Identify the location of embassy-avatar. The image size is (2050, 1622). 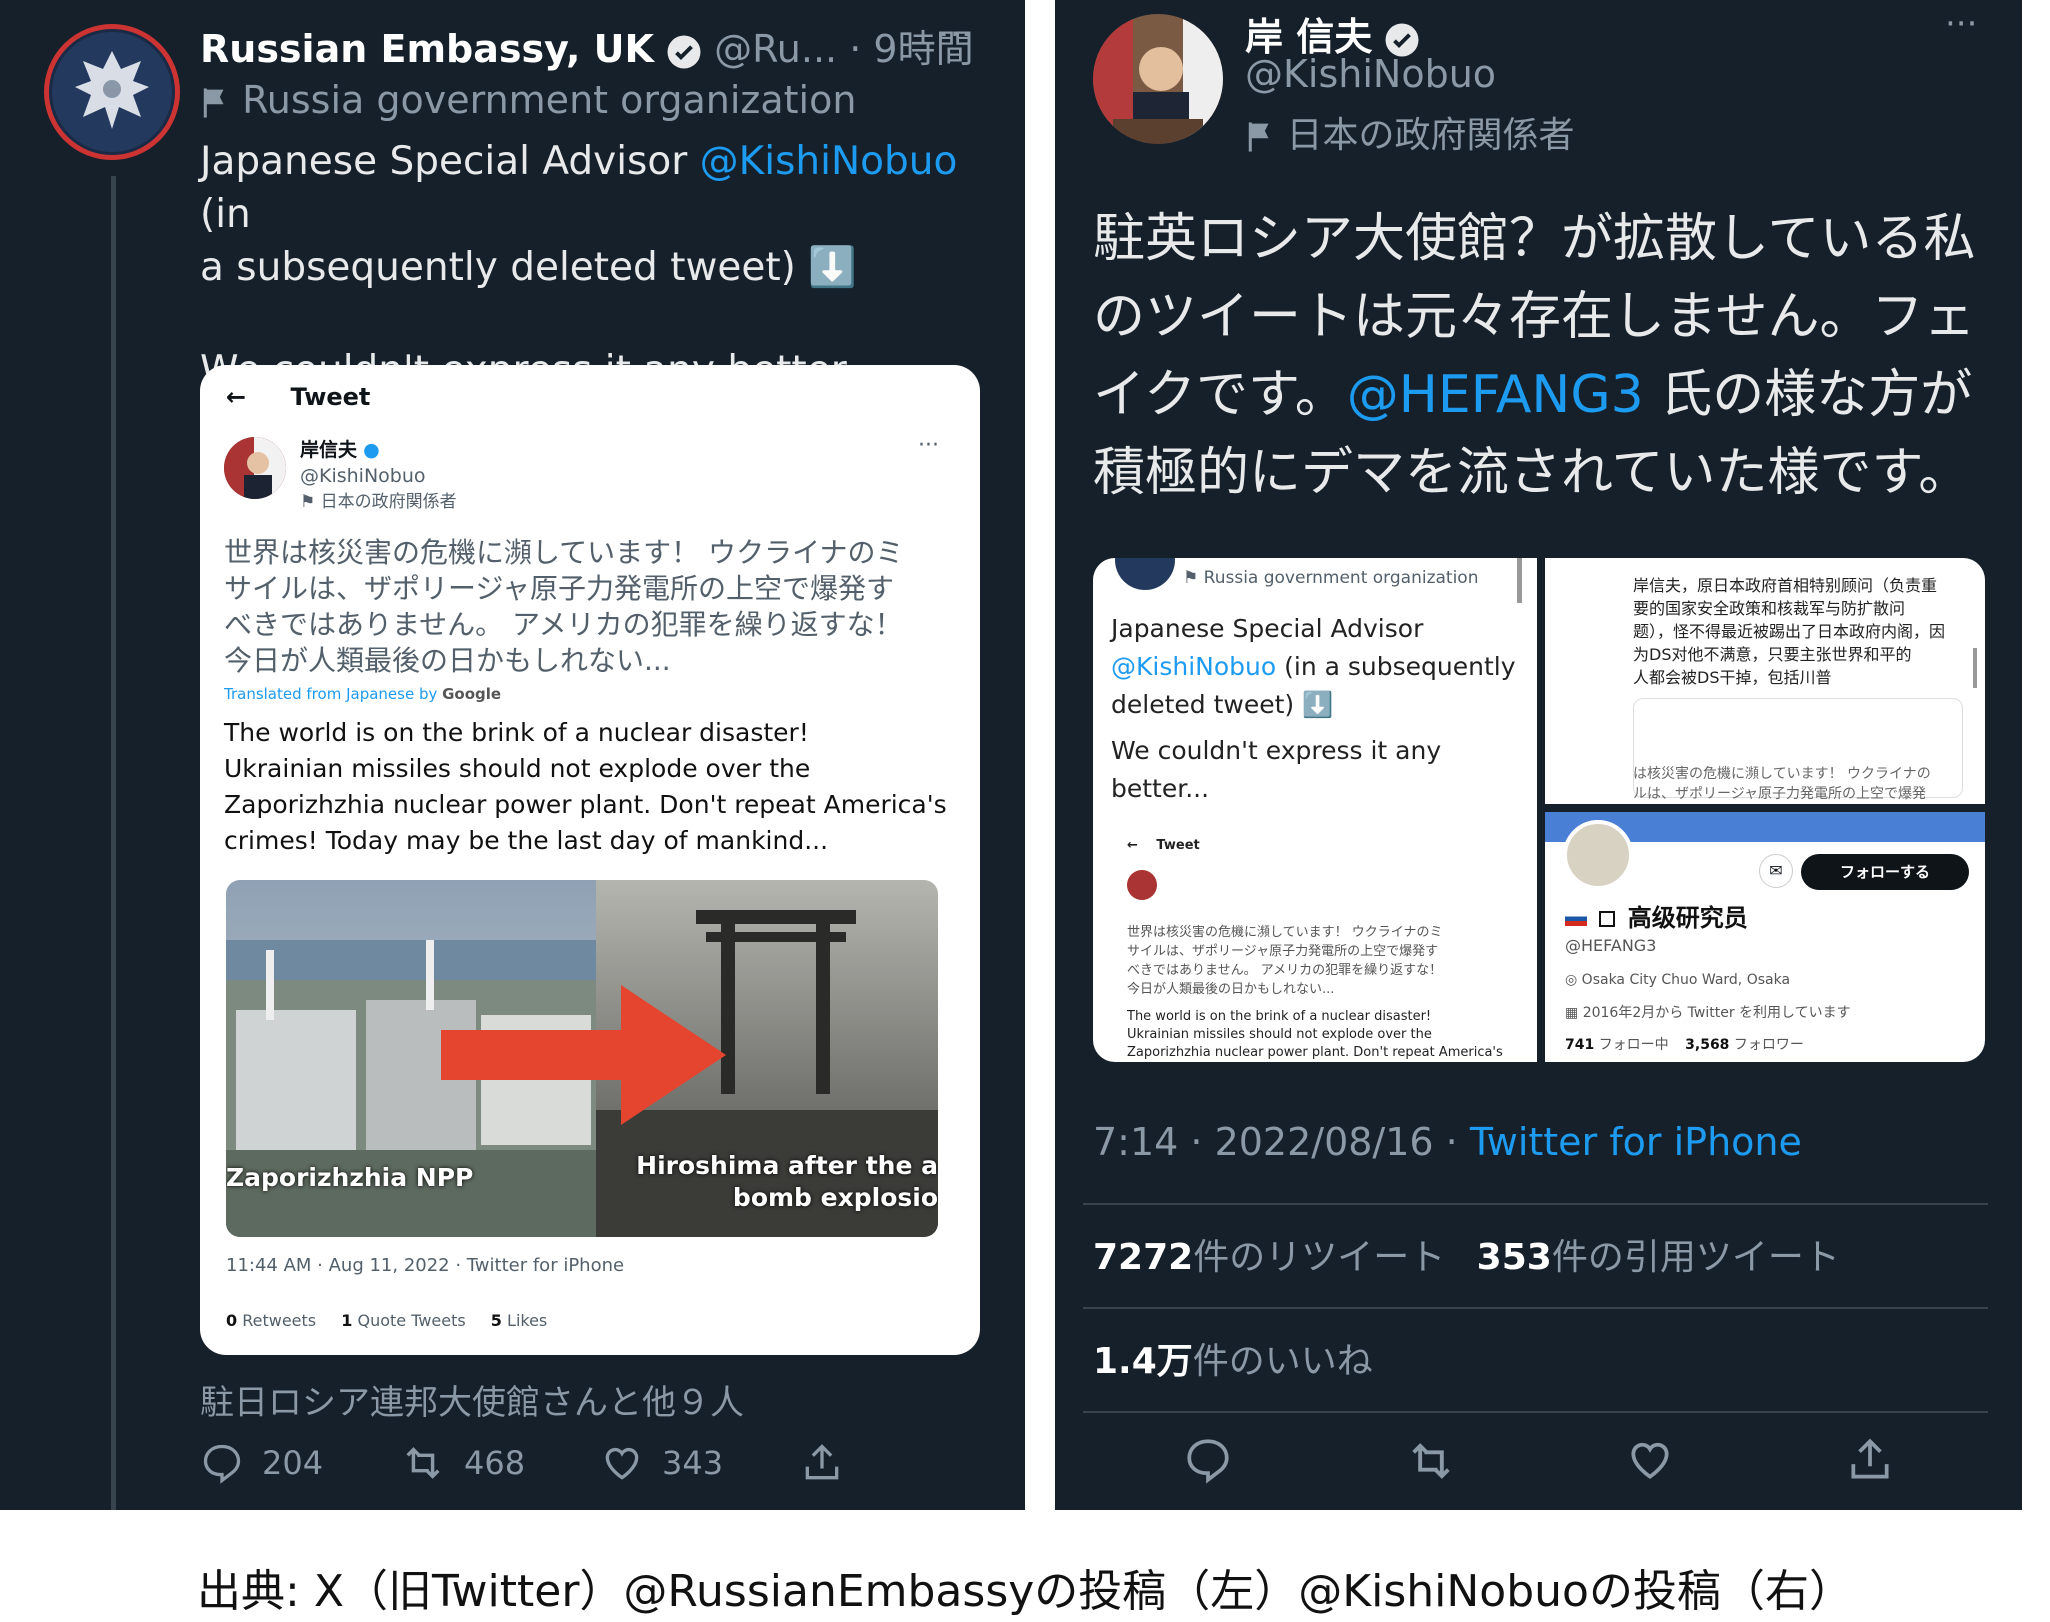
(112, 92).